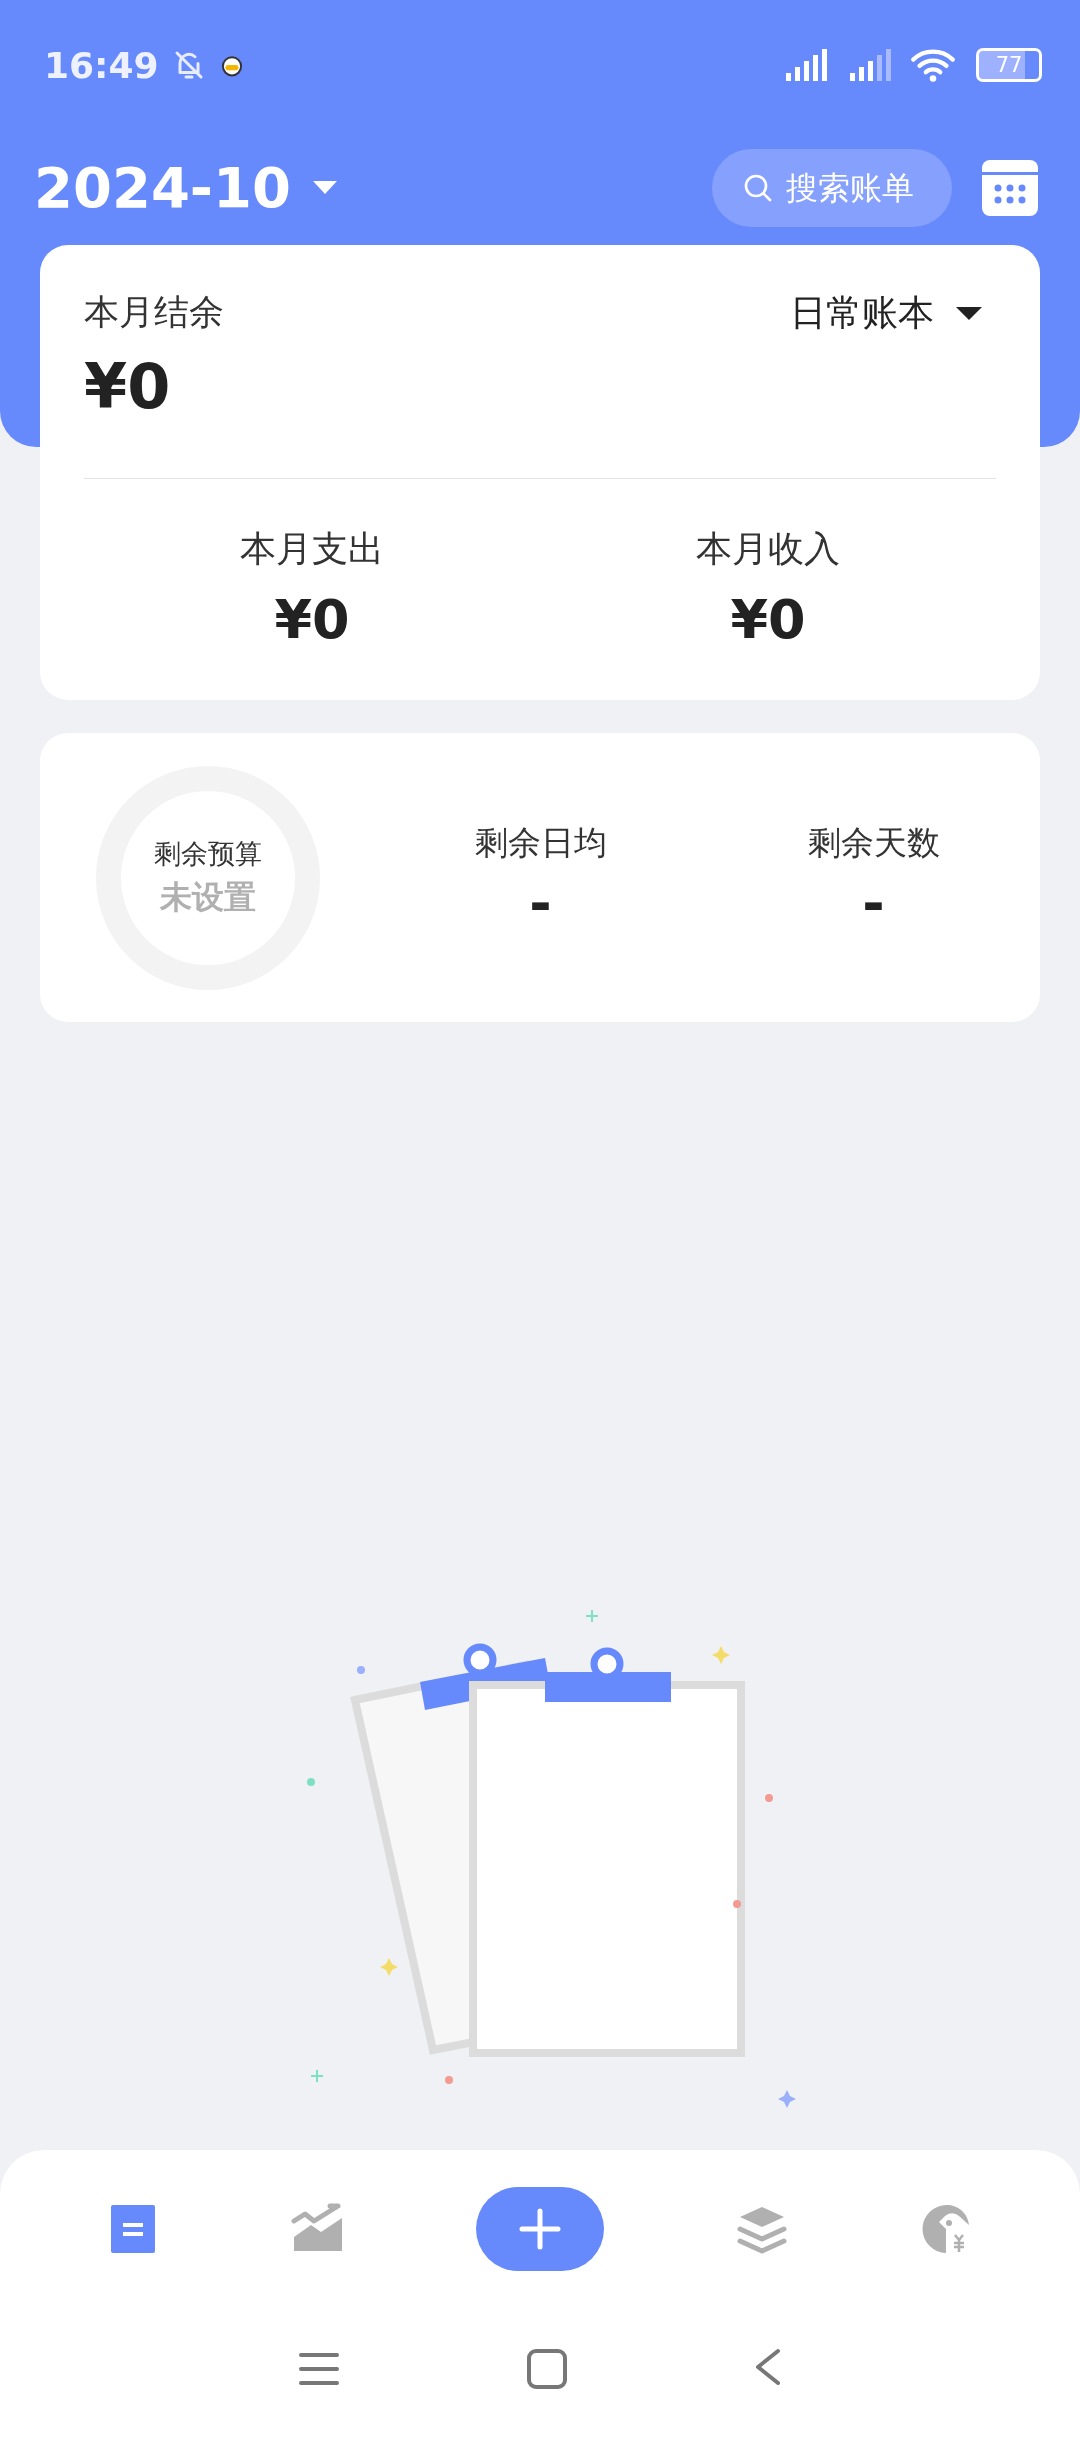  What do you see at coordinates (768, 549) in the screenshot?
I see `stat-label: 本月收入` at bounding box center [768, 549].